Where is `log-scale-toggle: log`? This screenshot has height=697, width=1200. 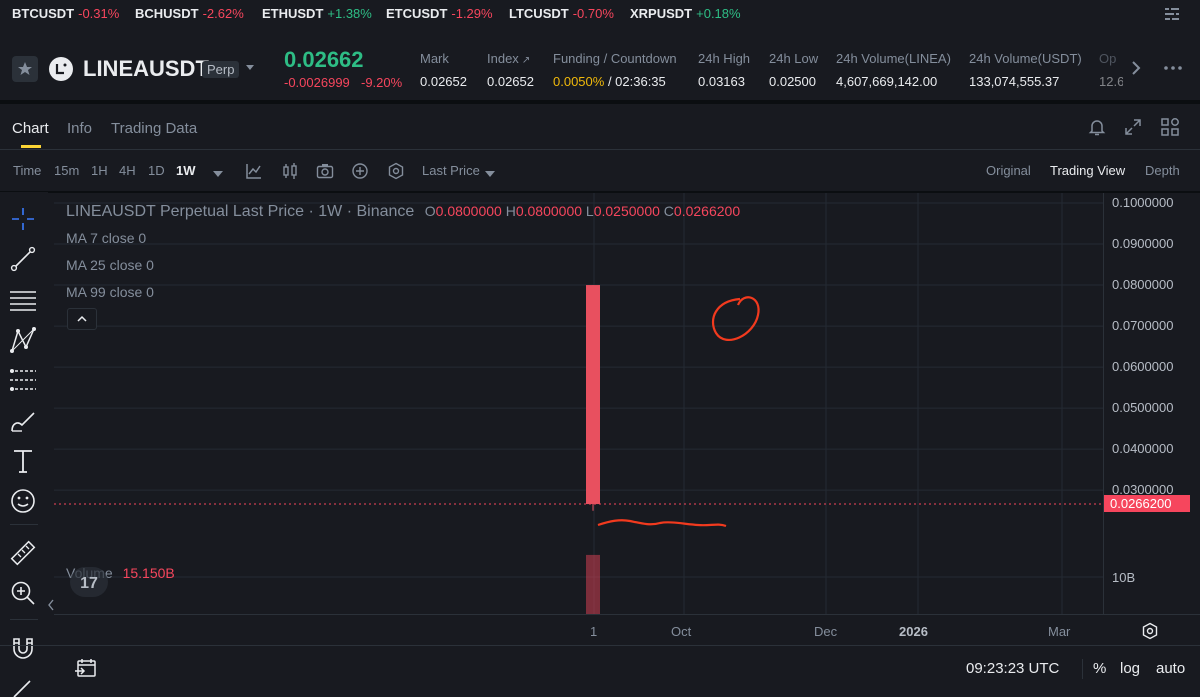
log-scale-toggle: log is located at coordinates (1130, 668).